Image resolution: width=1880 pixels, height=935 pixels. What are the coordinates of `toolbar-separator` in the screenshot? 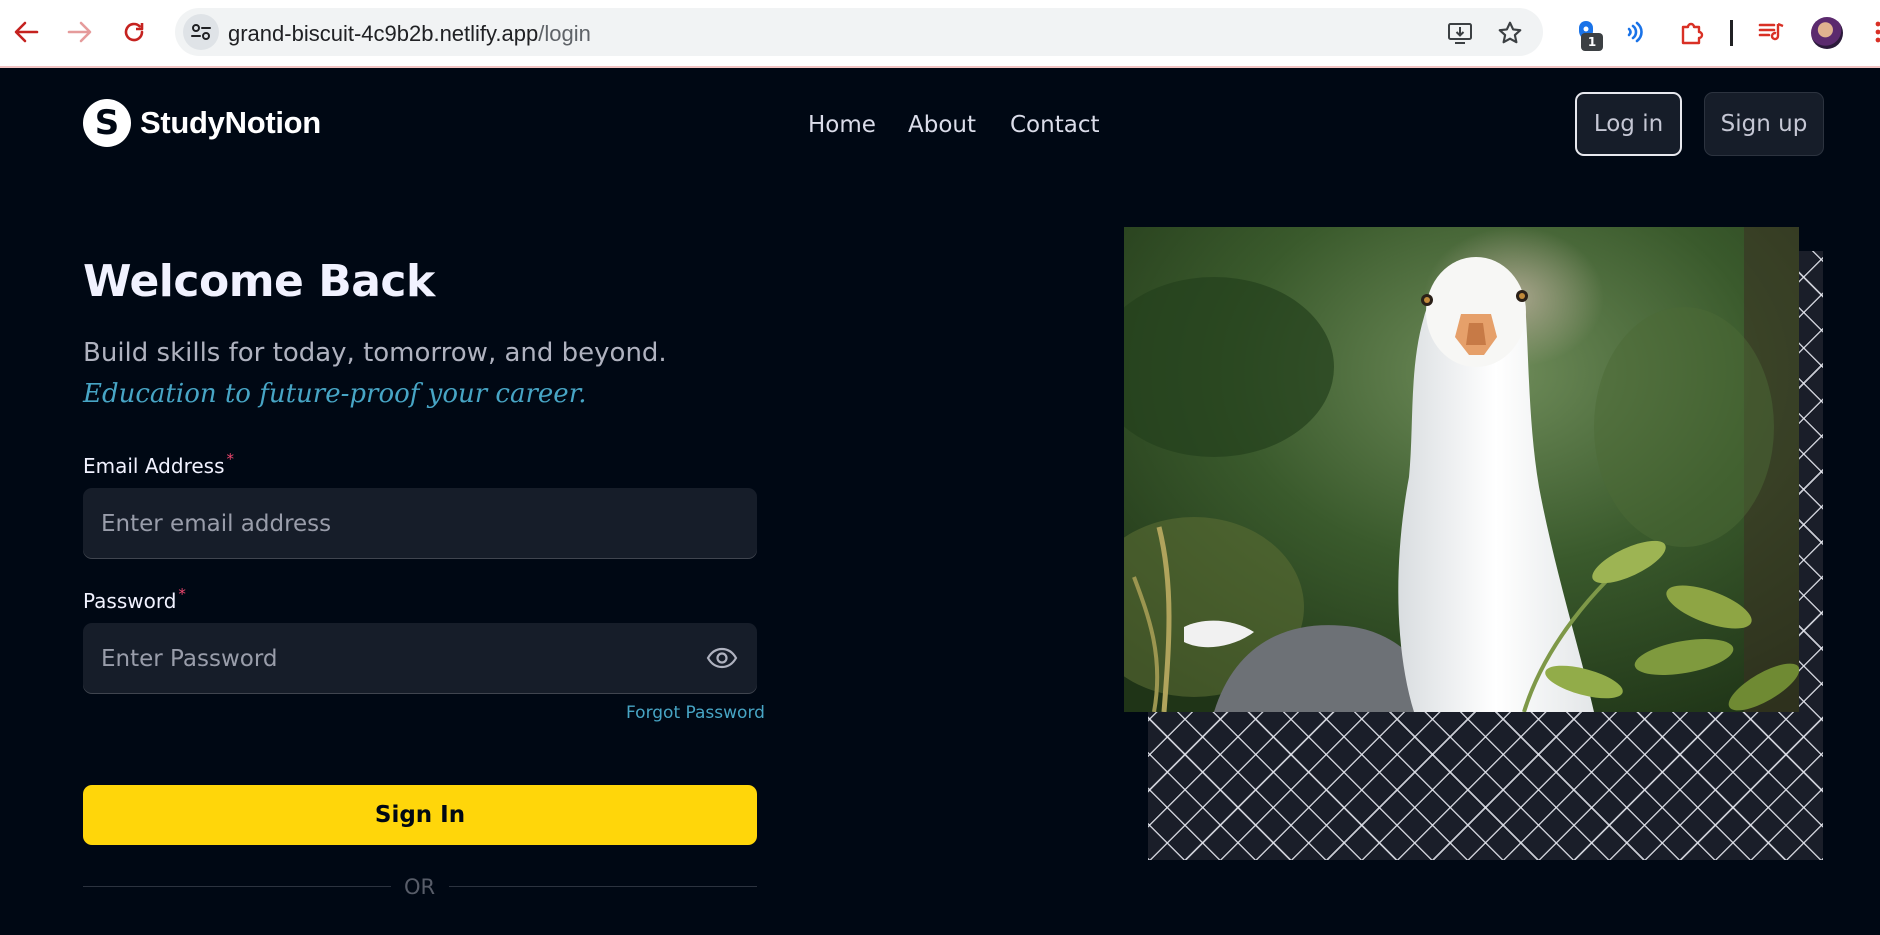 It's located at (1731, 33).